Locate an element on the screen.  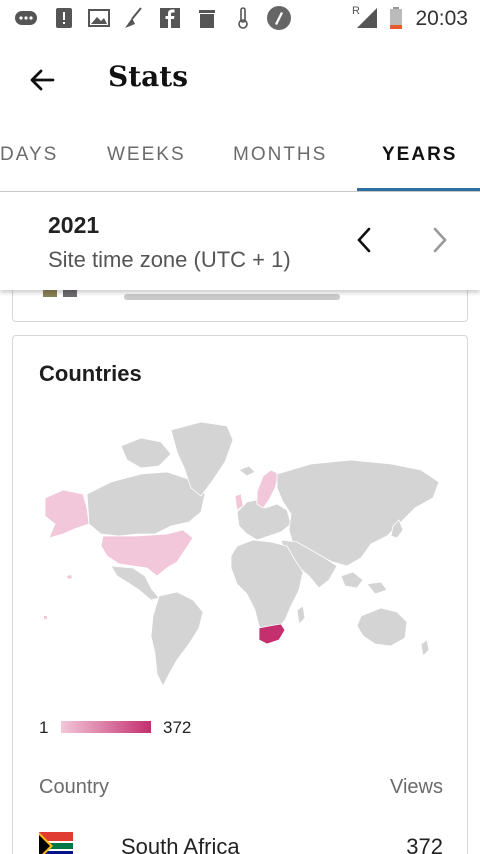
south-africa-flag-icon is located at coordinates (56, 843).